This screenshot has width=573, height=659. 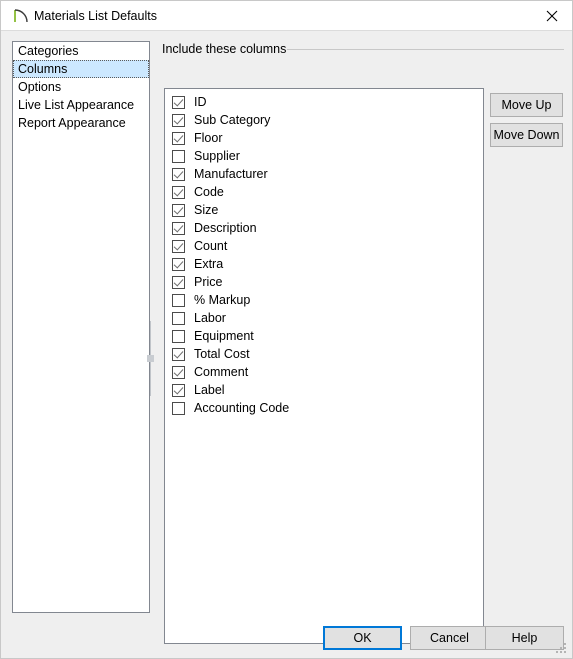 I want to click on groupbox-rule, so click(x=425, y=49).